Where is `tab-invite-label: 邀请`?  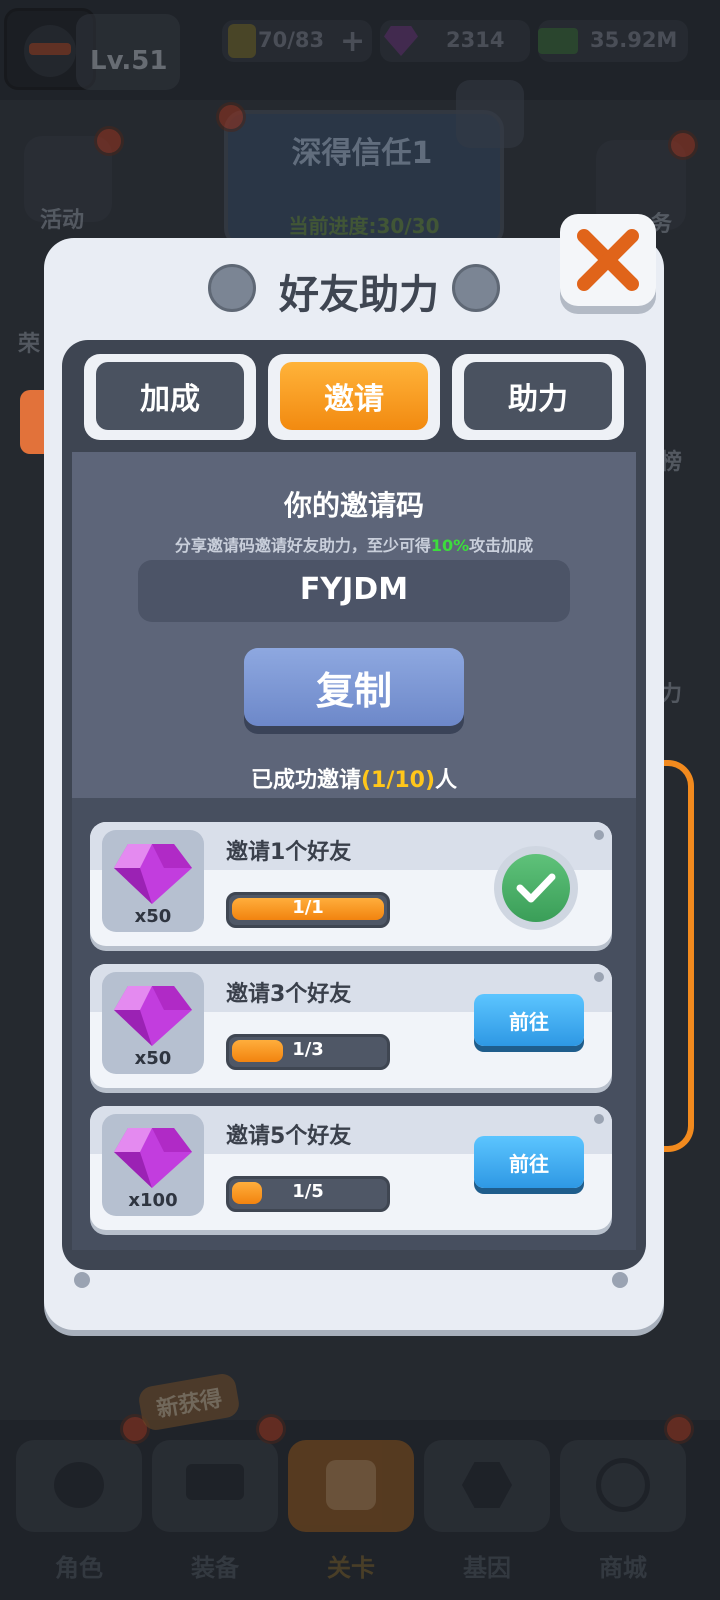 tab-invite-label: 邀请 is located at coordinates (354, 396).